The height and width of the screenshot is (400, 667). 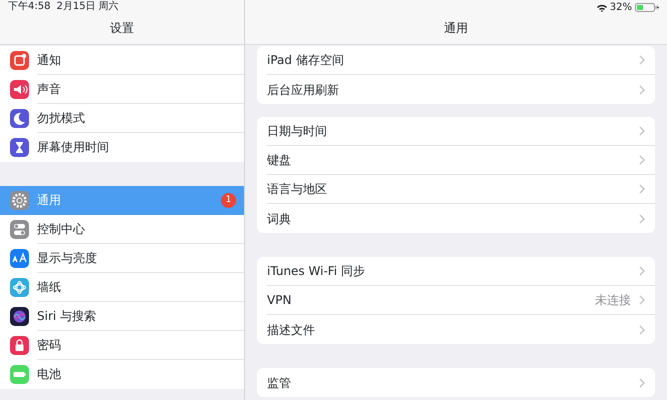 I want to click on sidebar-item: 勿扰模式, so click(x=122, y=118).